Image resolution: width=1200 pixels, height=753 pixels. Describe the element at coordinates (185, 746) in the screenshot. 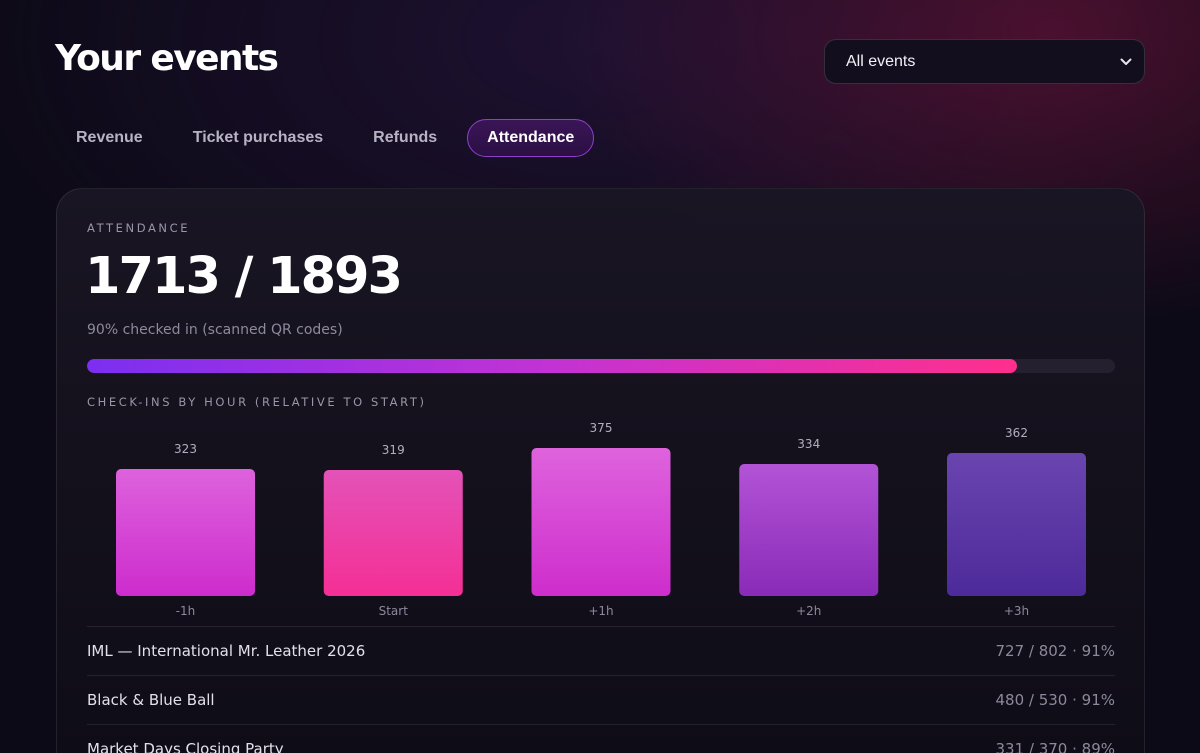

I see `event-name: Market Days Closing Party` at that location.